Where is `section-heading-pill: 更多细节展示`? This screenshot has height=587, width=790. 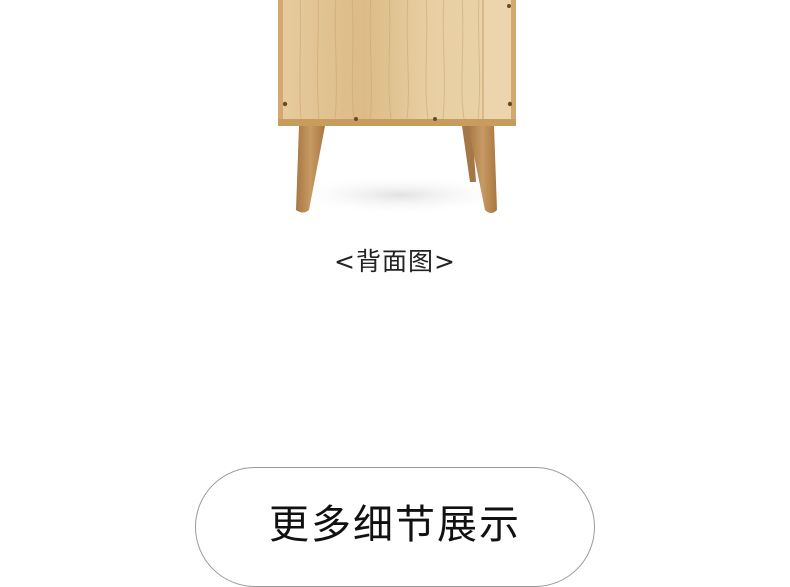
section-heading-pill: 更多细节展示 is located at coordinates (395, 527).